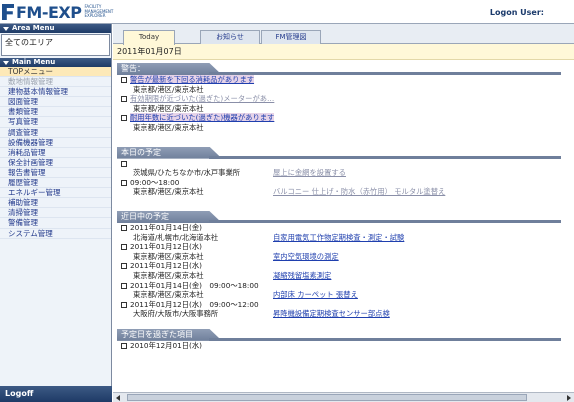  I want to click on schedule-task-link: 自家用電気工作物定期検査・測定・試験, so click(338, 238).